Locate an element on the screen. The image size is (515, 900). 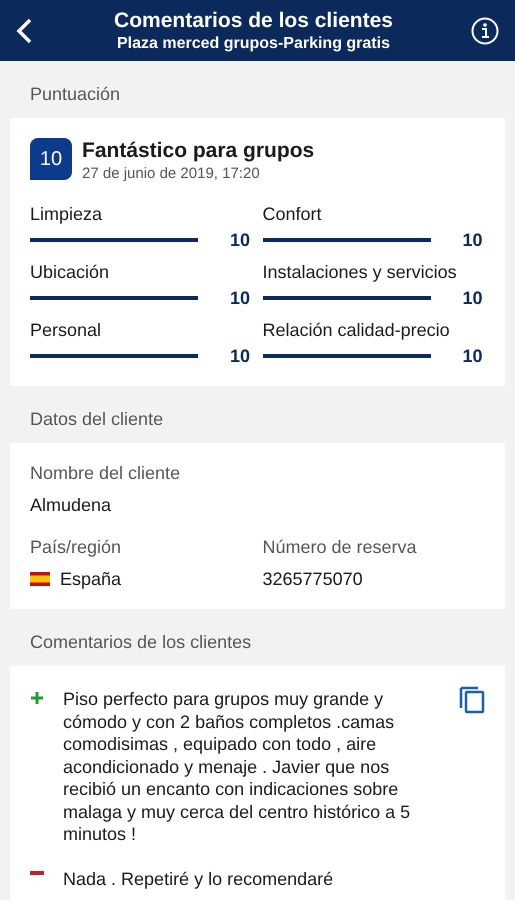
score-badge: 10 is located at coordinates (51, 159).